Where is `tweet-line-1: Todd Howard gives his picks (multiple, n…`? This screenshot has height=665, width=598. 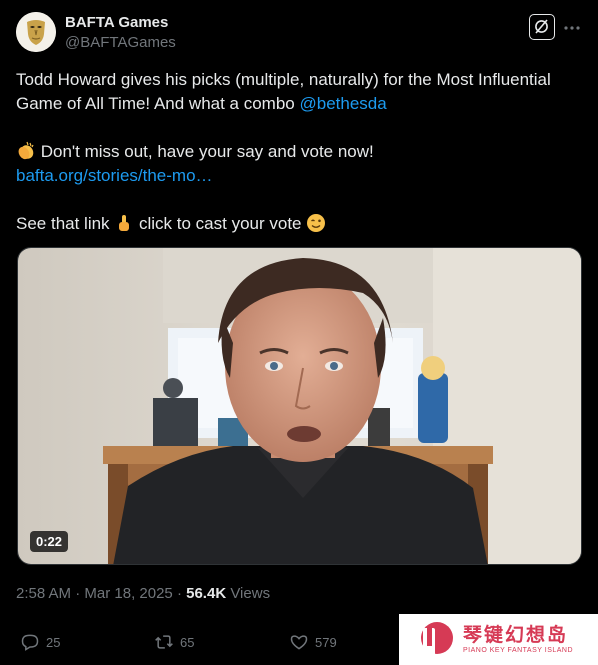
tweet-line-1: Todd Howard gives his picks (multiple, n… is located at coordinates (283, 91).